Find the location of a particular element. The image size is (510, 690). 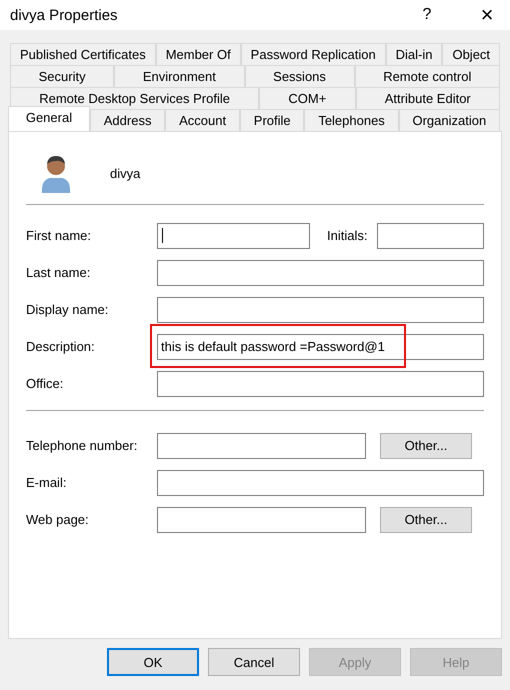

user-name: divya is located at coordinates (125, 173).